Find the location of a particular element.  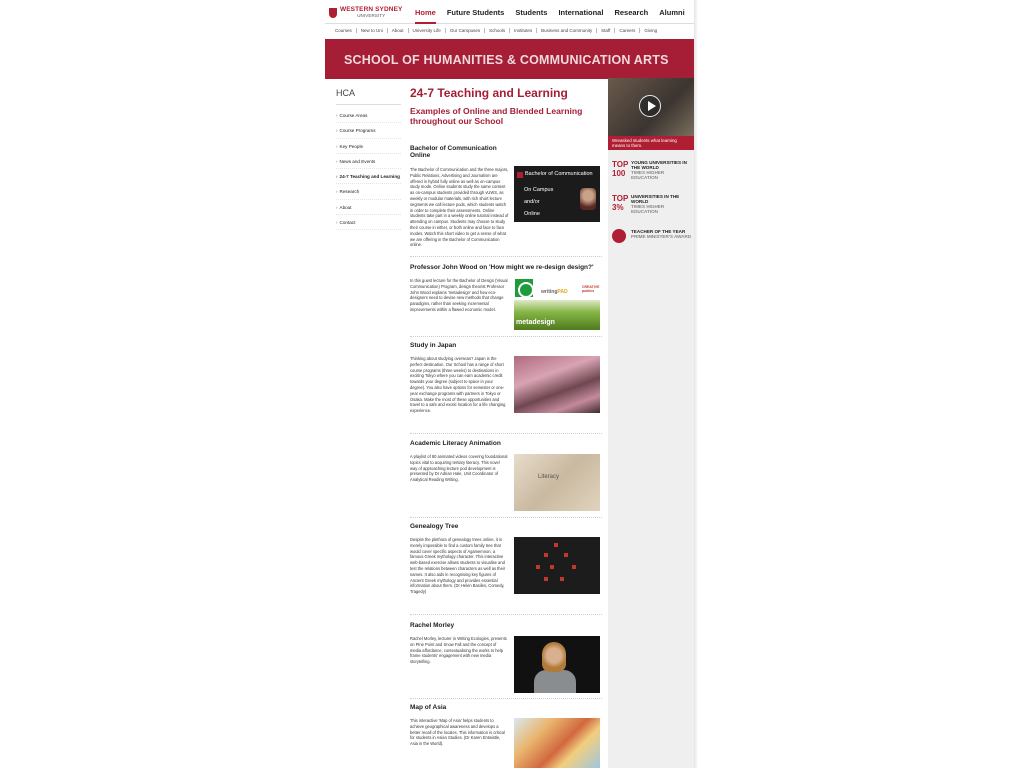

video-thumbnail-literacy: Literacy is located at coordinates (557, 482).